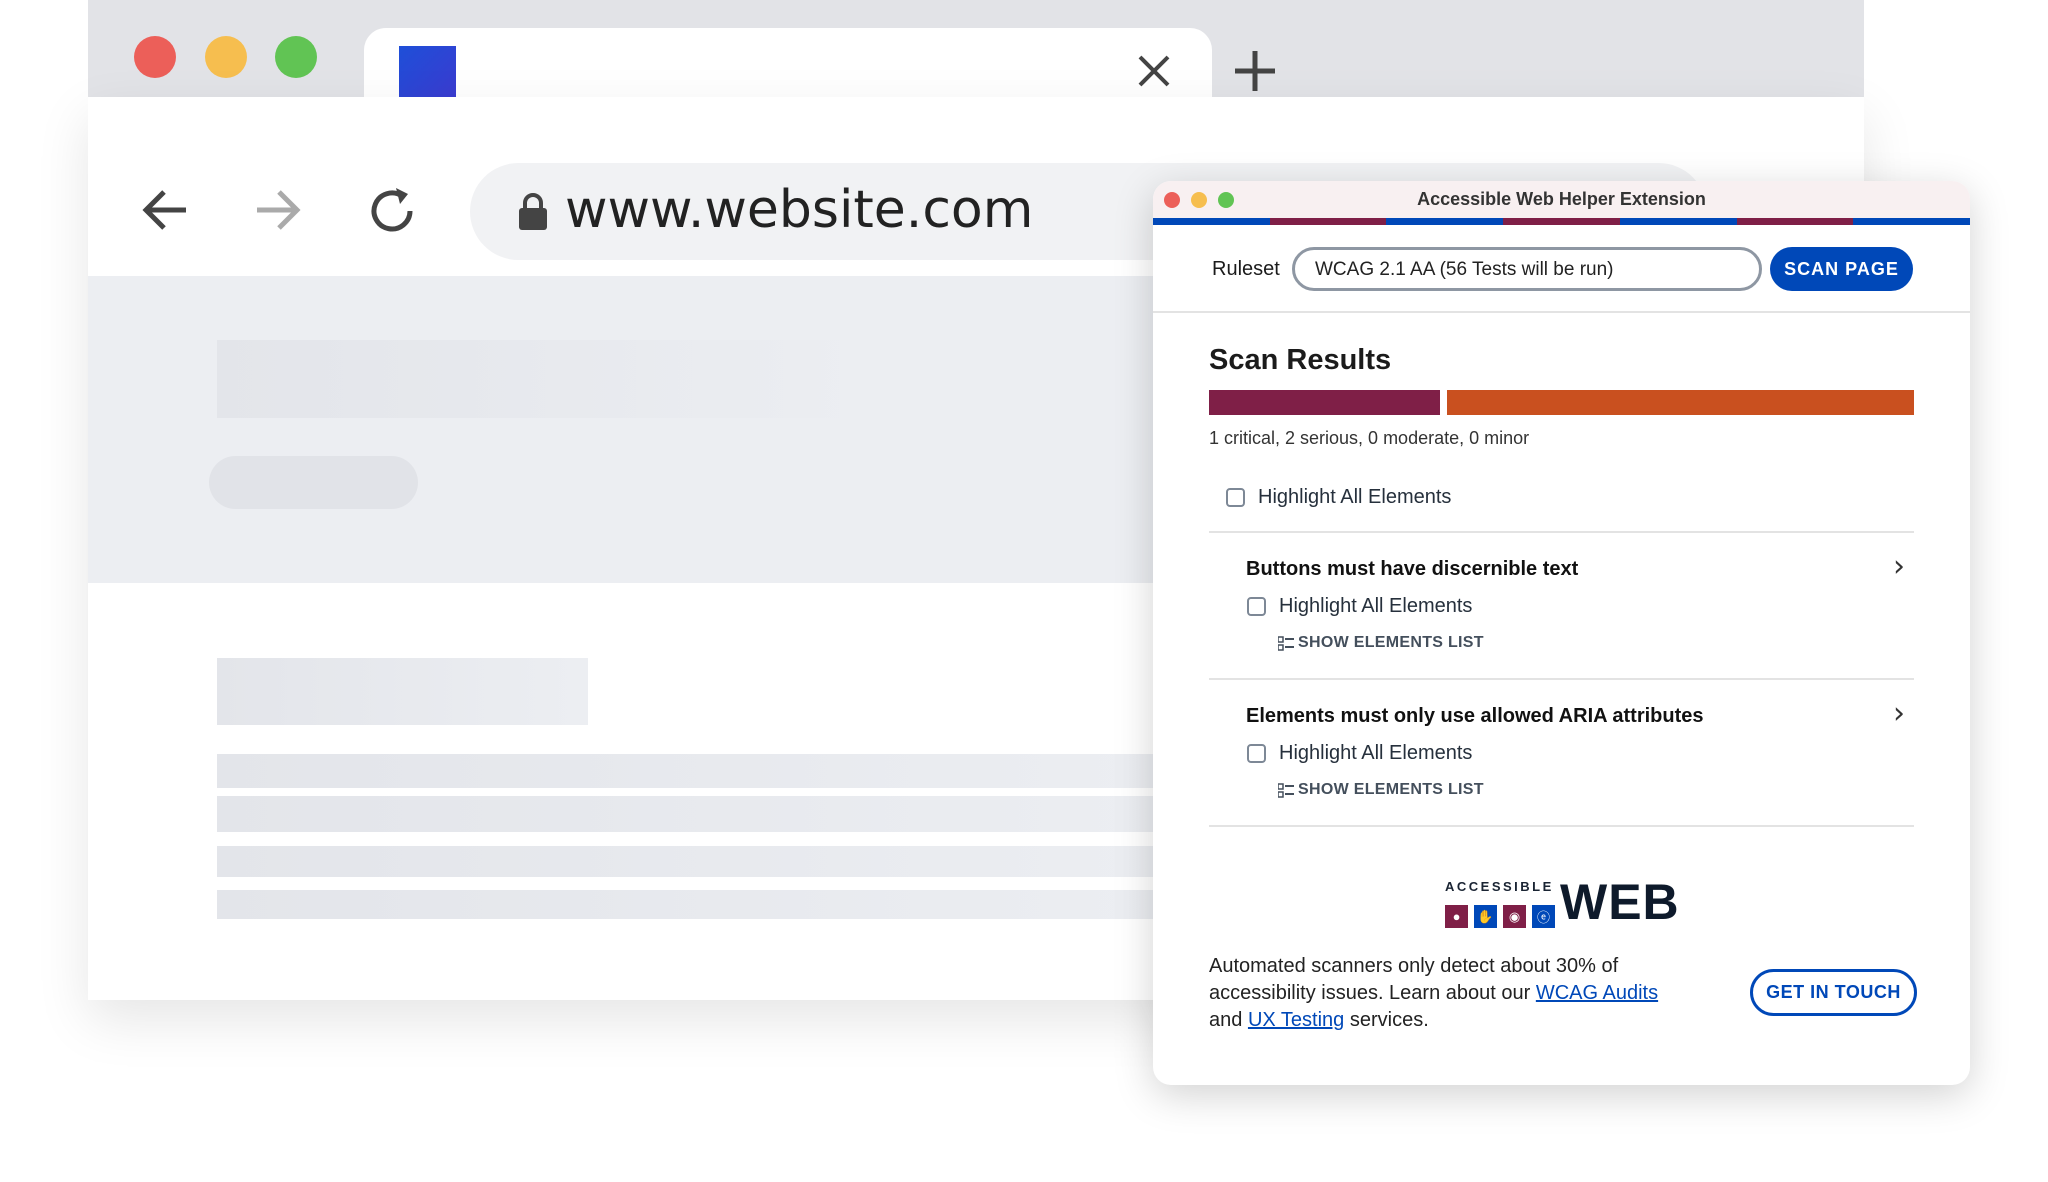  What do you see at coordinates (393, 211) in the screenshot?
I see `reload-icon` at bounding box center [393, 211].